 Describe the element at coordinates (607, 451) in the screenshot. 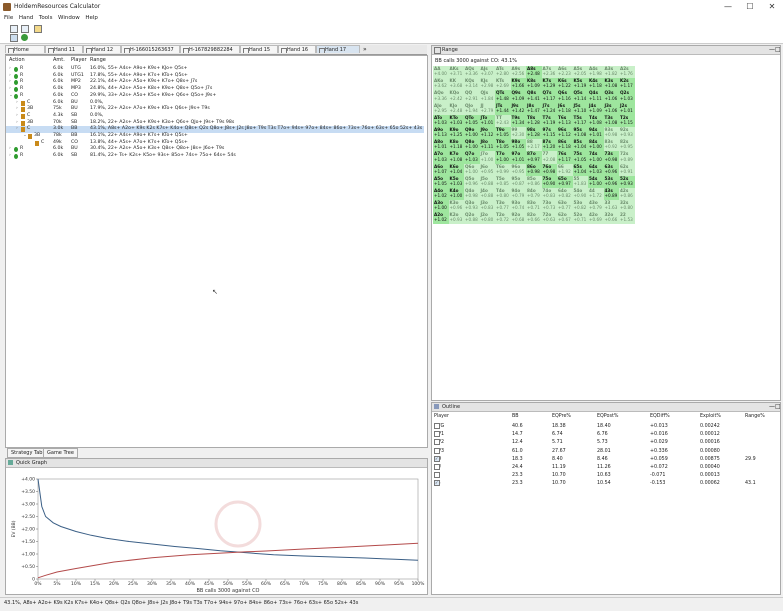

I see `outline-row: MP3 61.0 27.67 28.01 +0.336 0.00080` at that location.